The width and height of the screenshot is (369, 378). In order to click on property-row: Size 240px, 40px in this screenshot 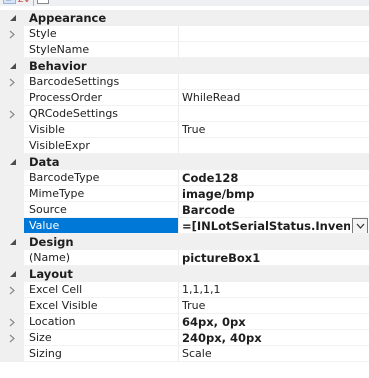, I will do `click(184, 338)`.